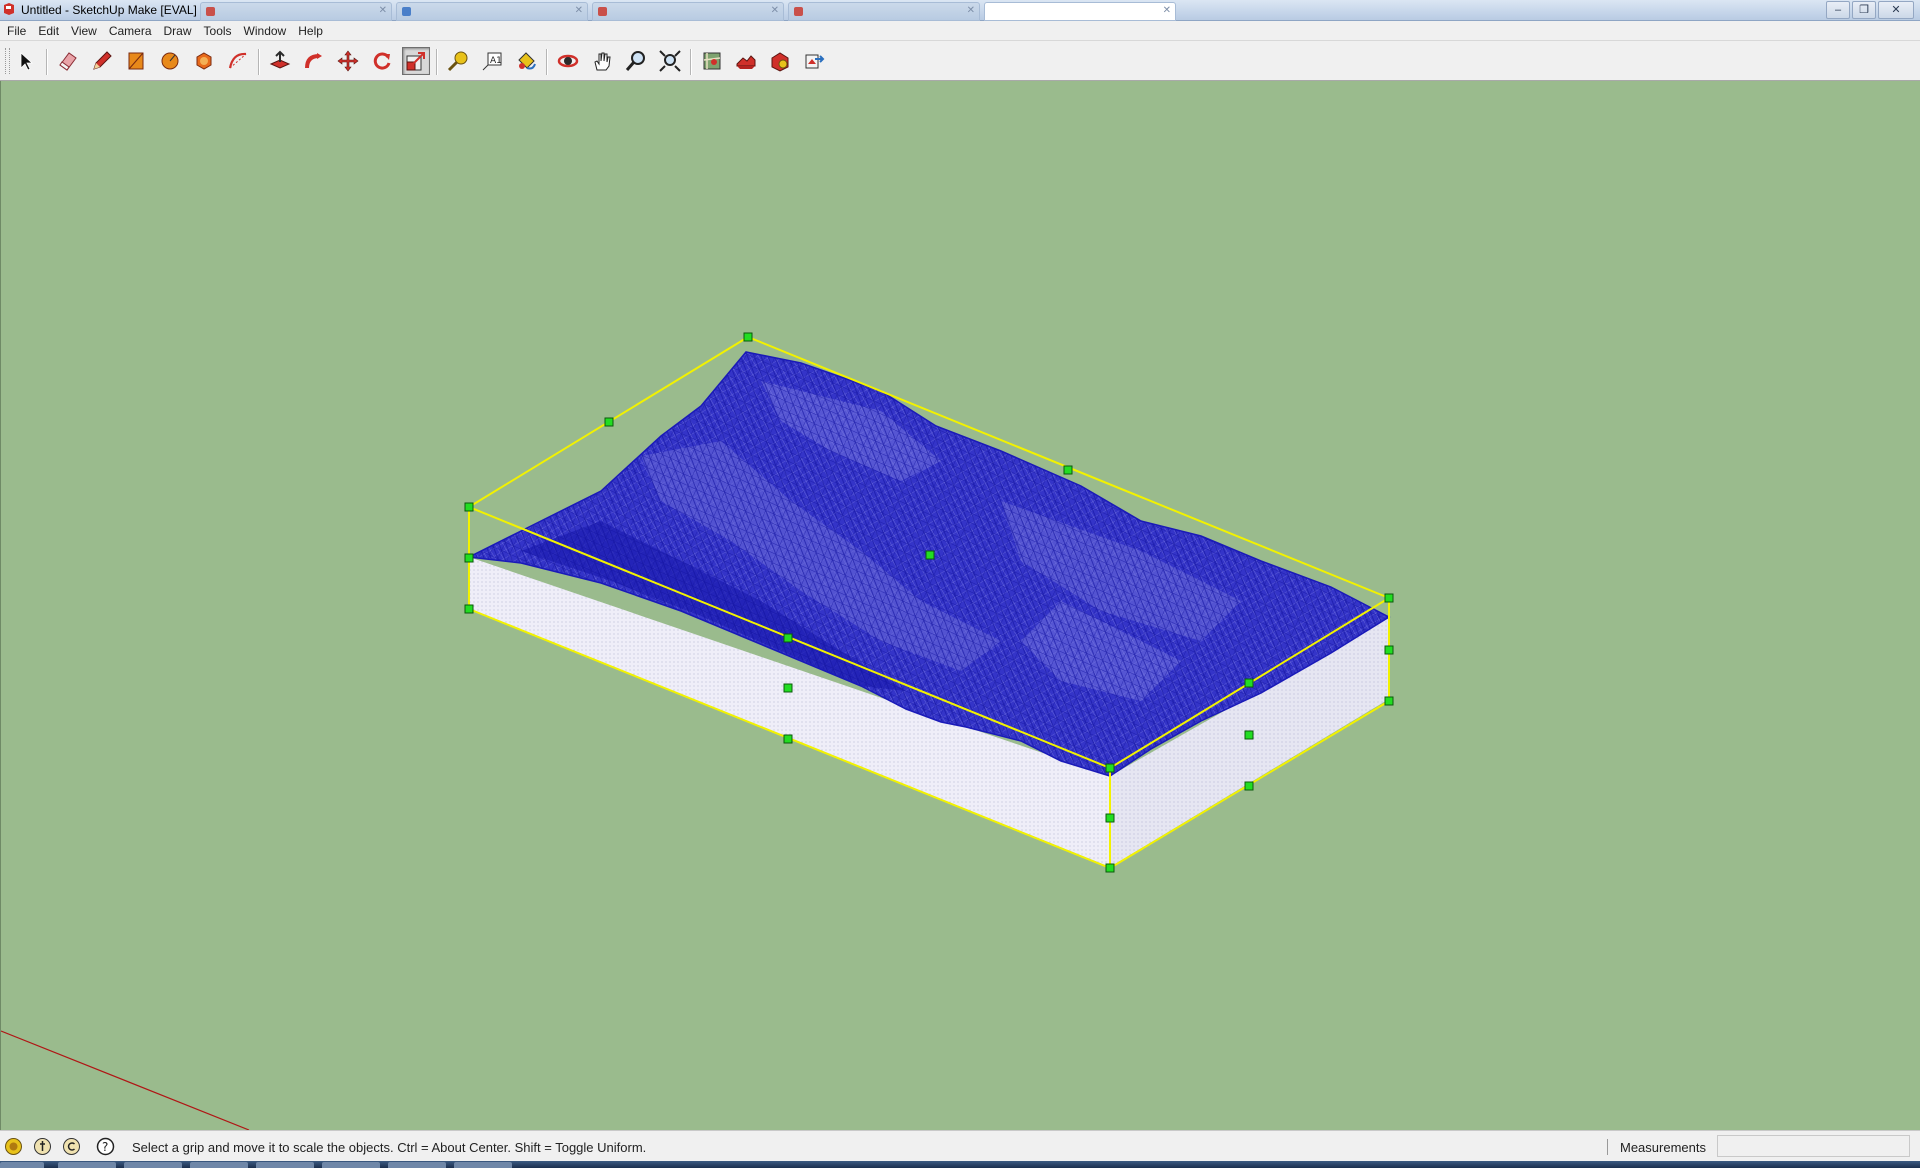 This screenshot has height=1168, width=1920. Describe the element at coordinates (492, 61) in the screenshot. I see `text-tool: A1` at that location.